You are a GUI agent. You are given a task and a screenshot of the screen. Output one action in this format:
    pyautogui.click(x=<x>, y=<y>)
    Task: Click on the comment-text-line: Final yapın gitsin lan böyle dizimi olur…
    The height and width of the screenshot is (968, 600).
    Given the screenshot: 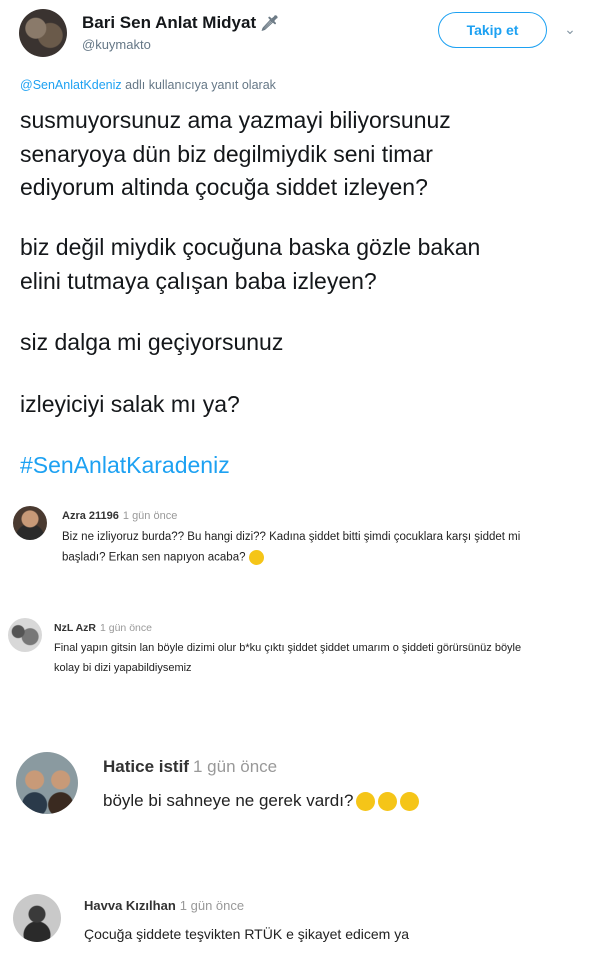 What is the action you would take?
    pyautogui.click(x=288, y=648)
    